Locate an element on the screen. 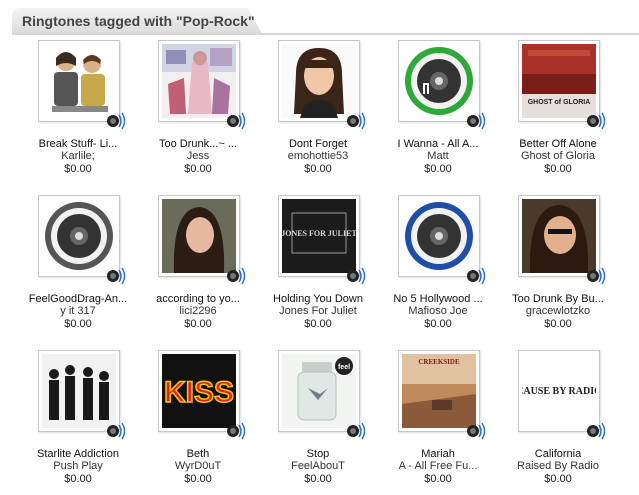 Image resolution: width=639 pixels, height=495 pixels. ringtone-card: Too Drunk By Bu... gracewlotzko $0.00 is located at coordinates (543, 267).